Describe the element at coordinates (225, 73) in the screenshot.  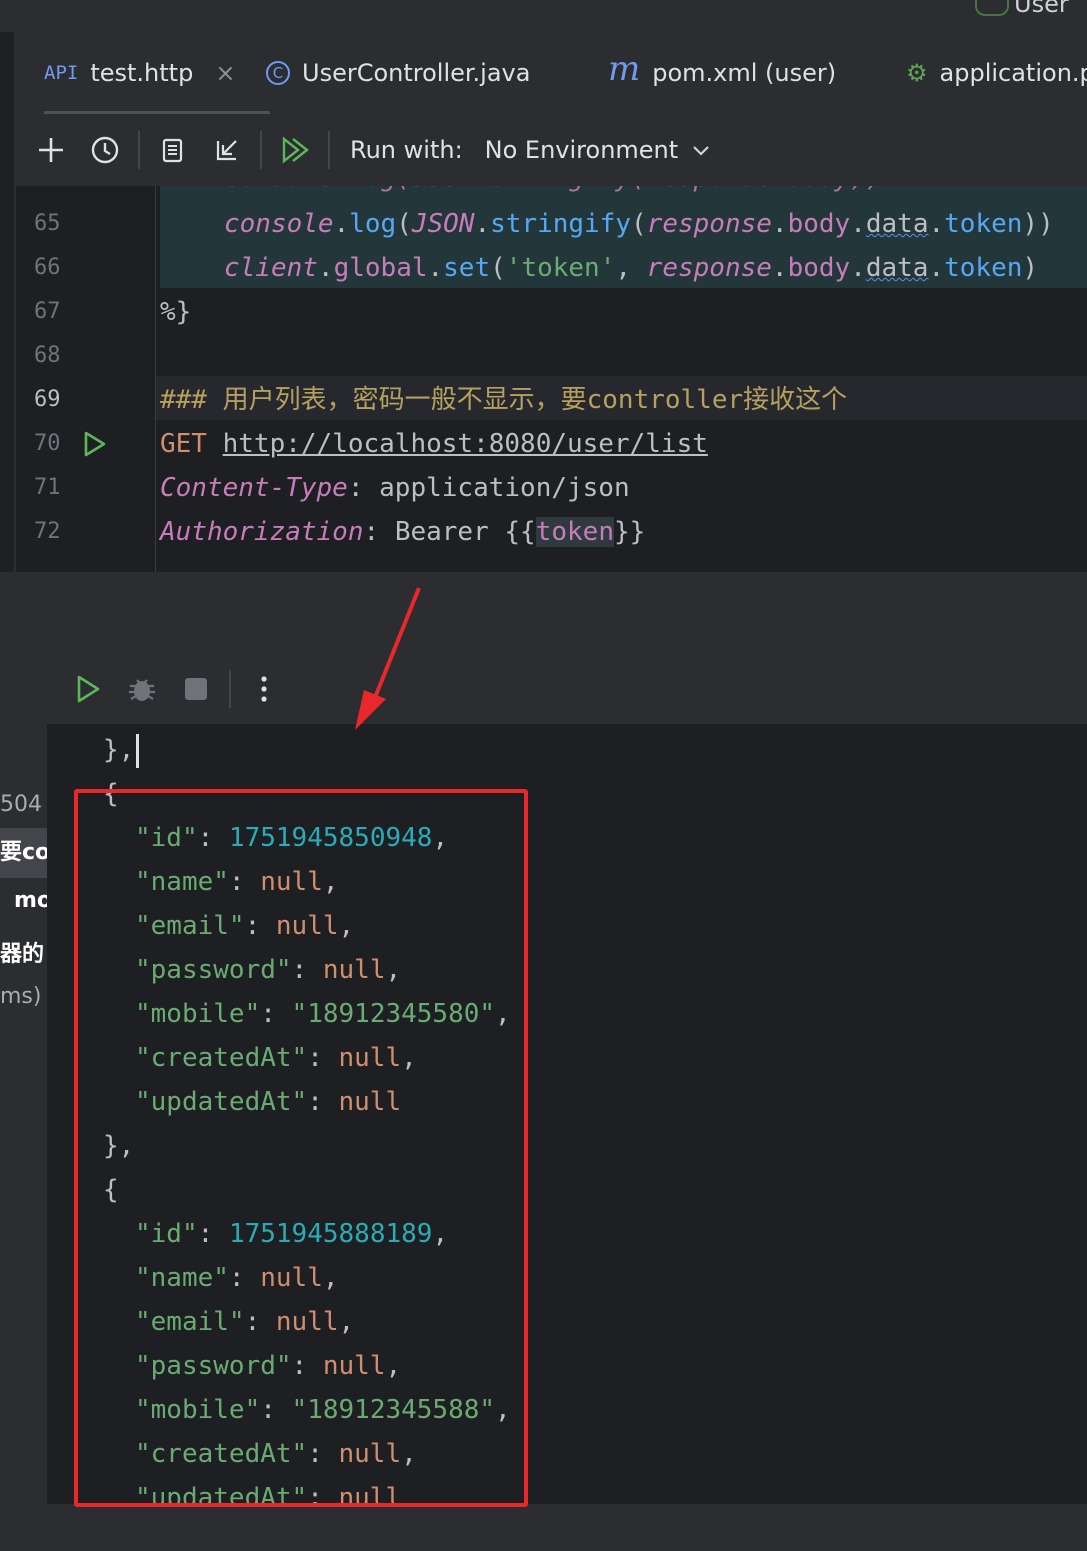
I see `close-icon: ×` at that location.